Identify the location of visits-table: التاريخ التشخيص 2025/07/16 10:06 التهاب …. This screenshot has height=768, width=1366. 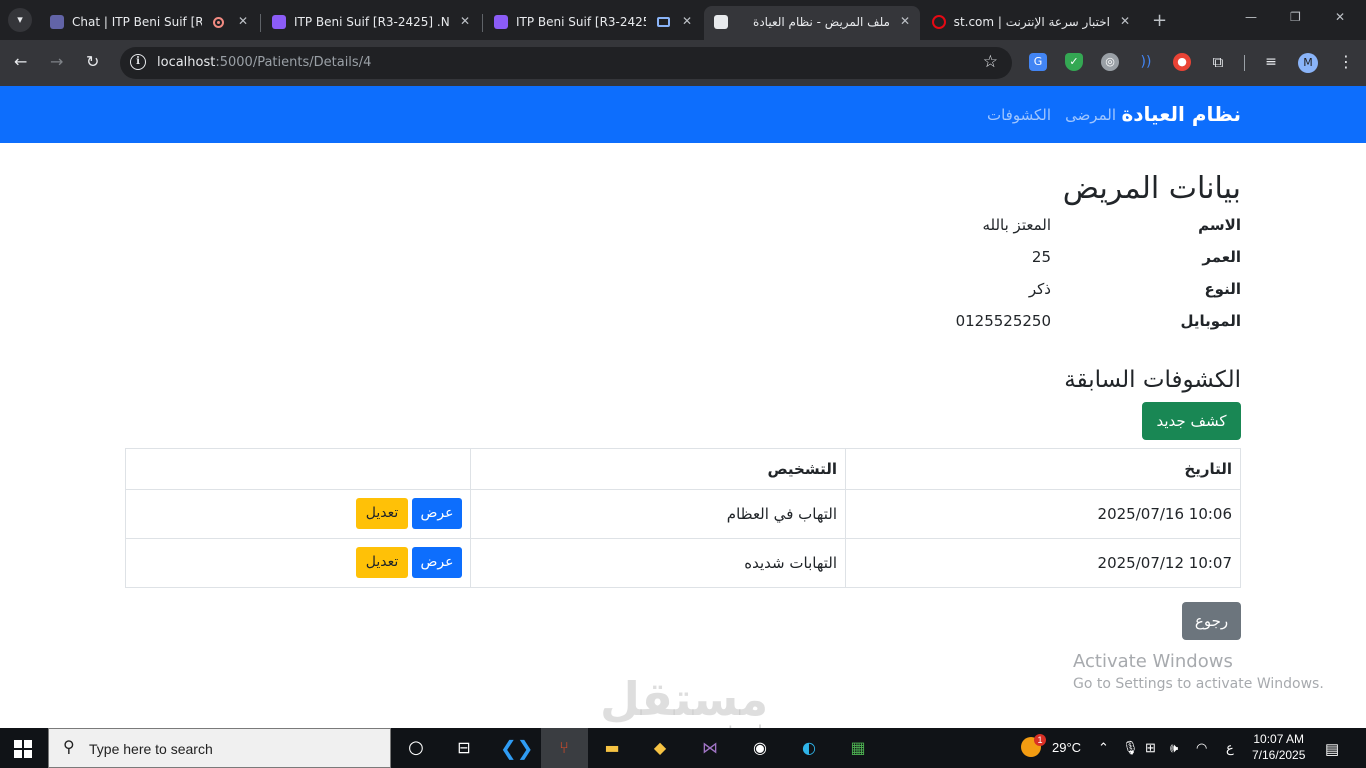
(683, 518).